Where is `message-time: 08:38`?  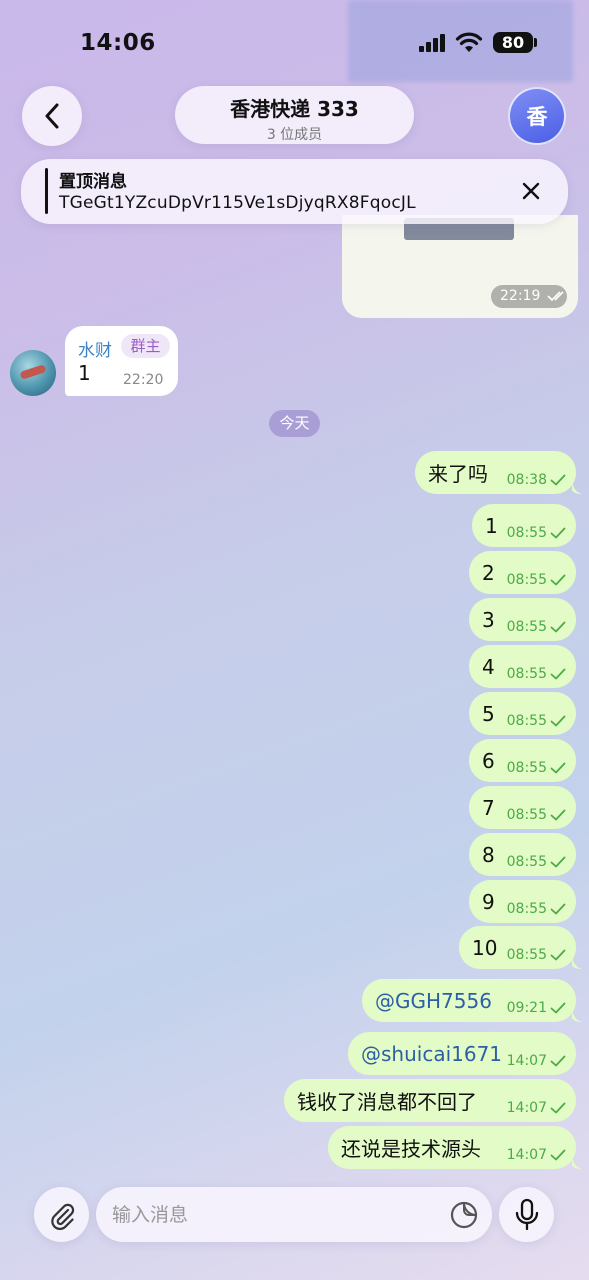
message-time: 08:38 is located at coordinates (526, 480).